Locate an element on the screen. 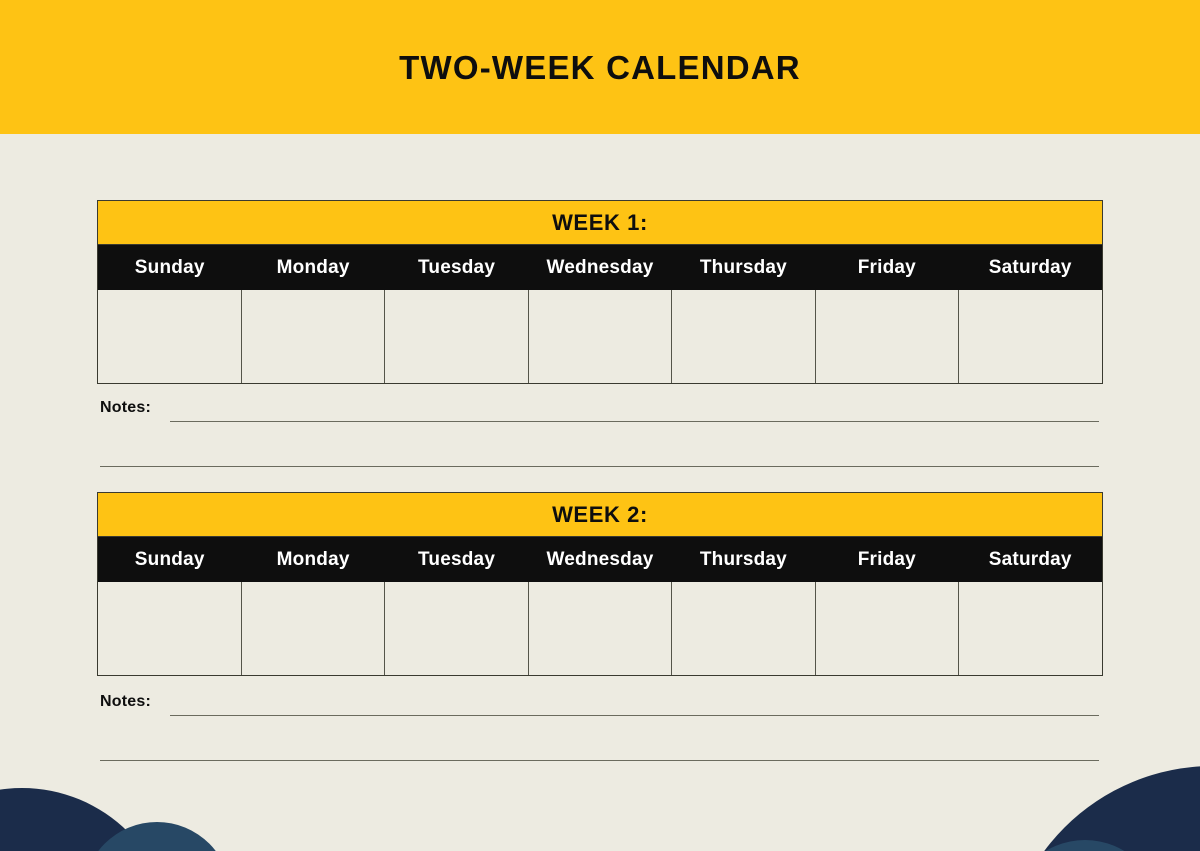 The width and height of the screenshot is (1200, 851). week-1-cell-wednesday is located at coordinates (600, 336).